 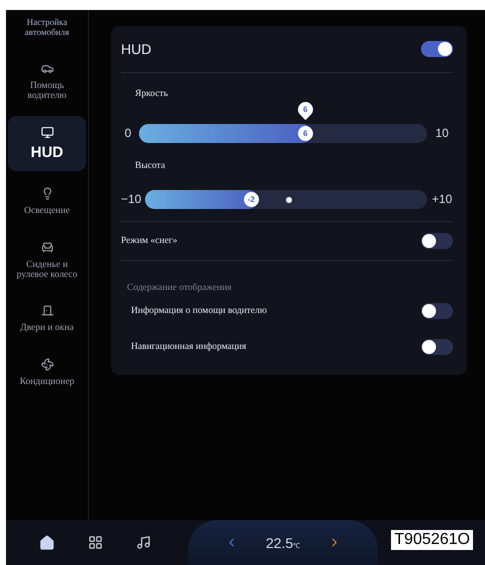 What do you see at coordinates (442, 133) in the screenshot?
I see `slider-max: 10` at bounding box center [442, 133].